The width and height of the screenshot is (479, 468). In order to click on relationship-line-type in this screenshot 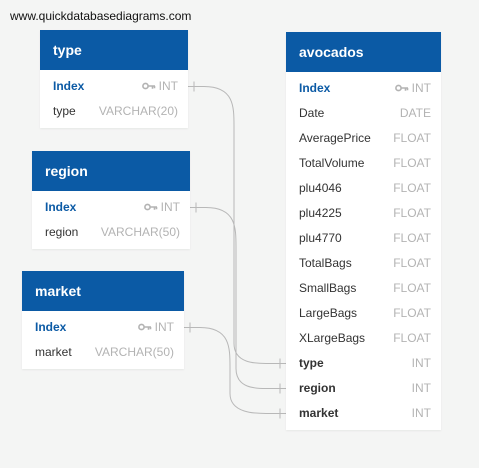, I will do `click(237, 225)`.